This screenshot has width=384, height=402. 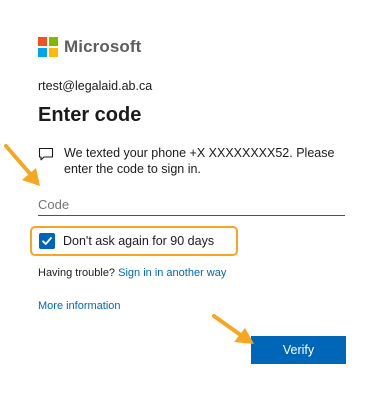 I want to click on verify-button: Verify, so click(x=298, y=350).